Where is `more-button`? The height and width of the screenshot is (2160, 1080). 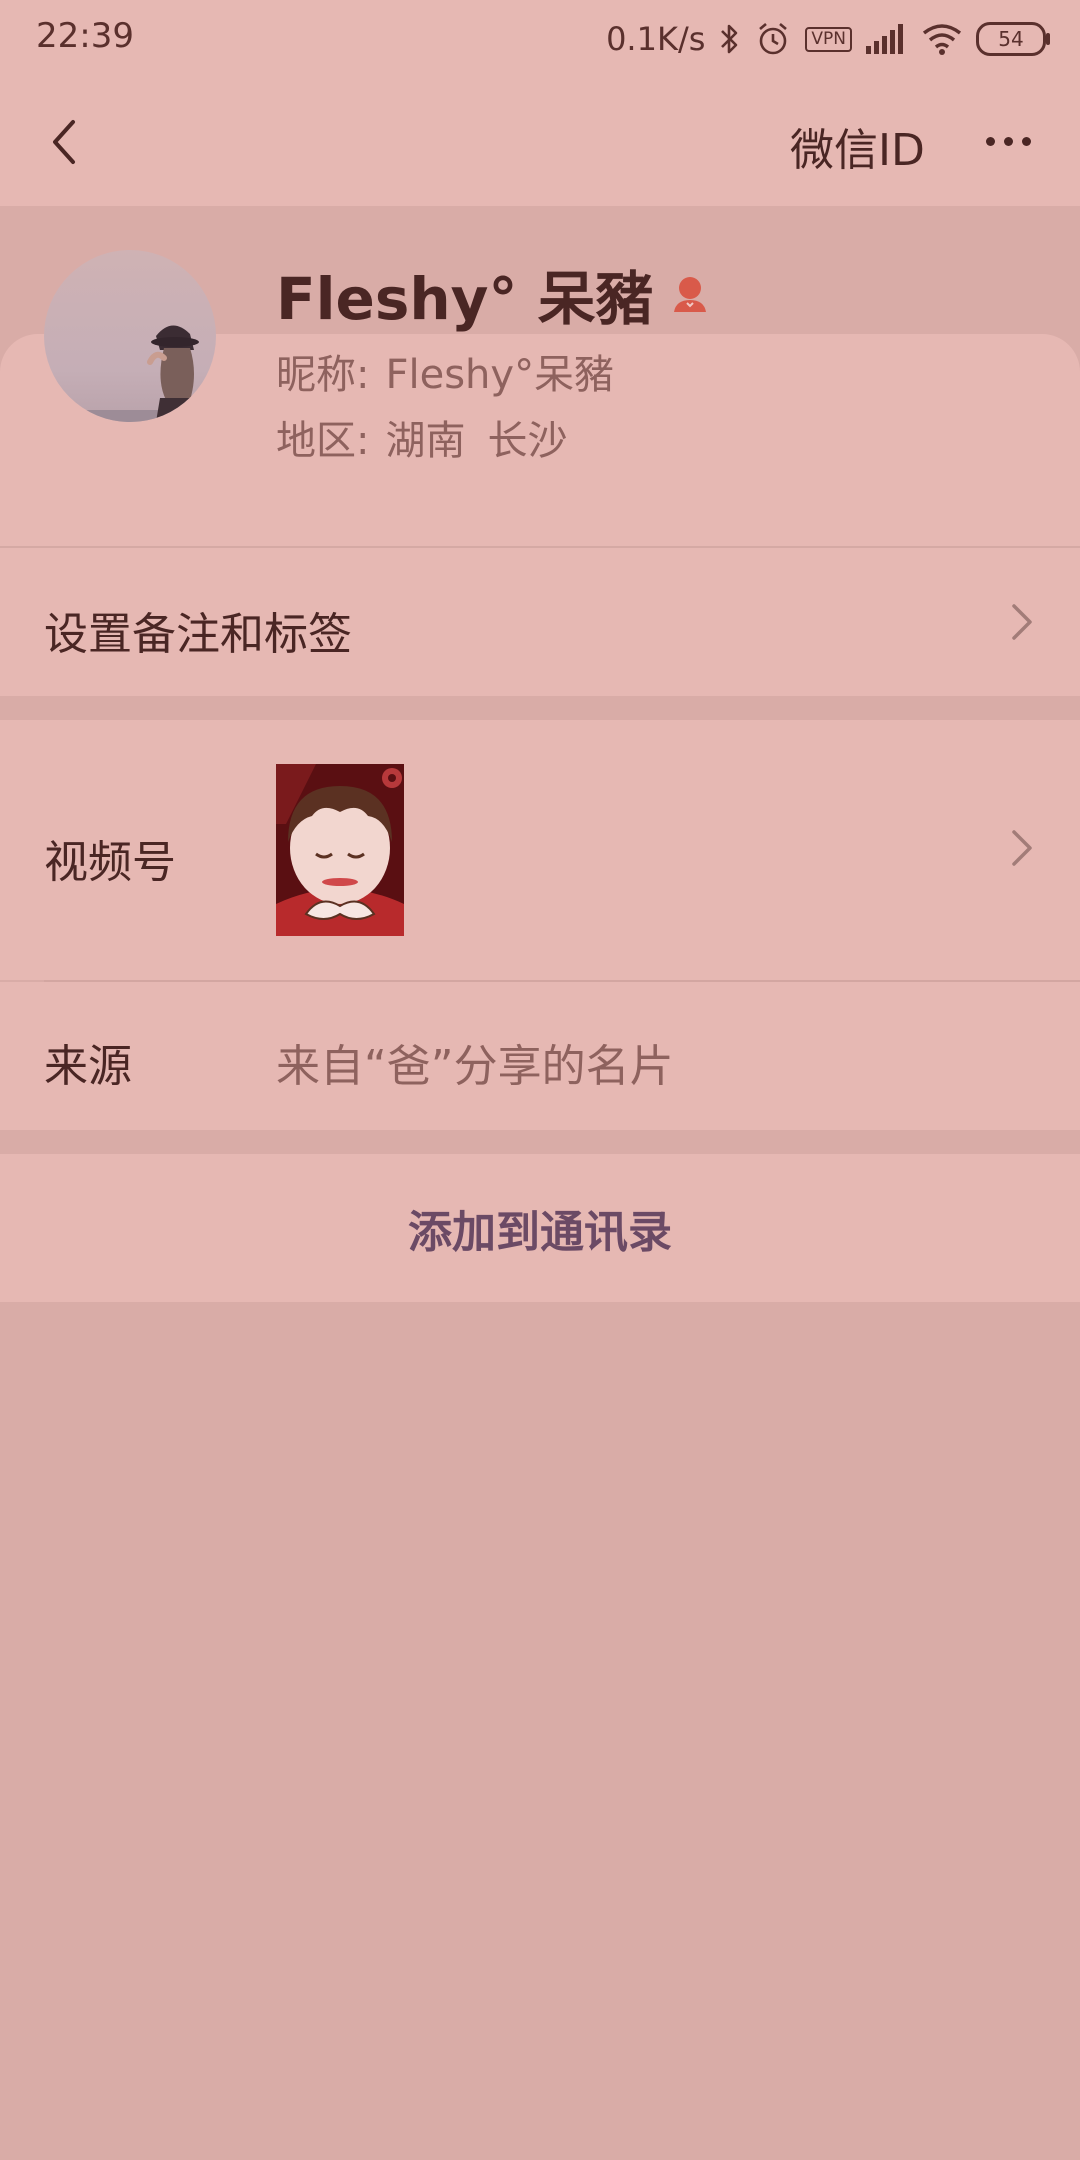 more-button is located at coordinates (1008, 141).